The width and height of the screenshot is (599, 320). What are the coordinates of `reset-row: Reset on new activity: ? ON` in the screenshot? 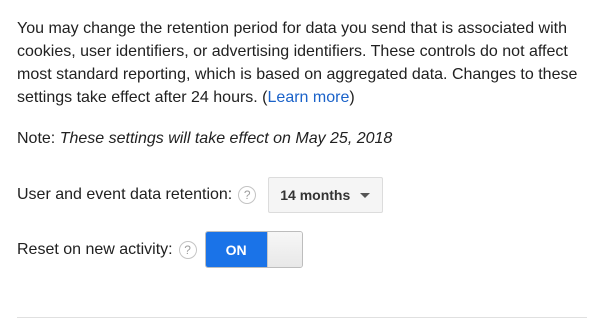 It's located at (160, 249).